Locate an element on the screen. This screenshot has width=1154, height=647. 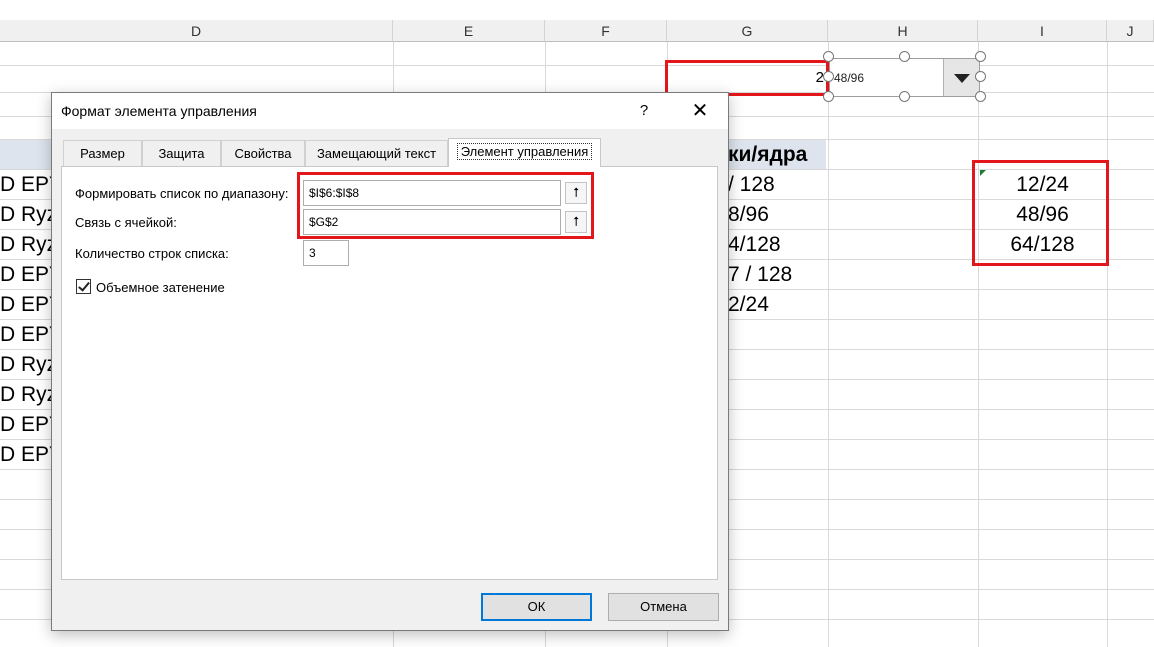
tab-protection: Защита is located at coordinates (181, 153).